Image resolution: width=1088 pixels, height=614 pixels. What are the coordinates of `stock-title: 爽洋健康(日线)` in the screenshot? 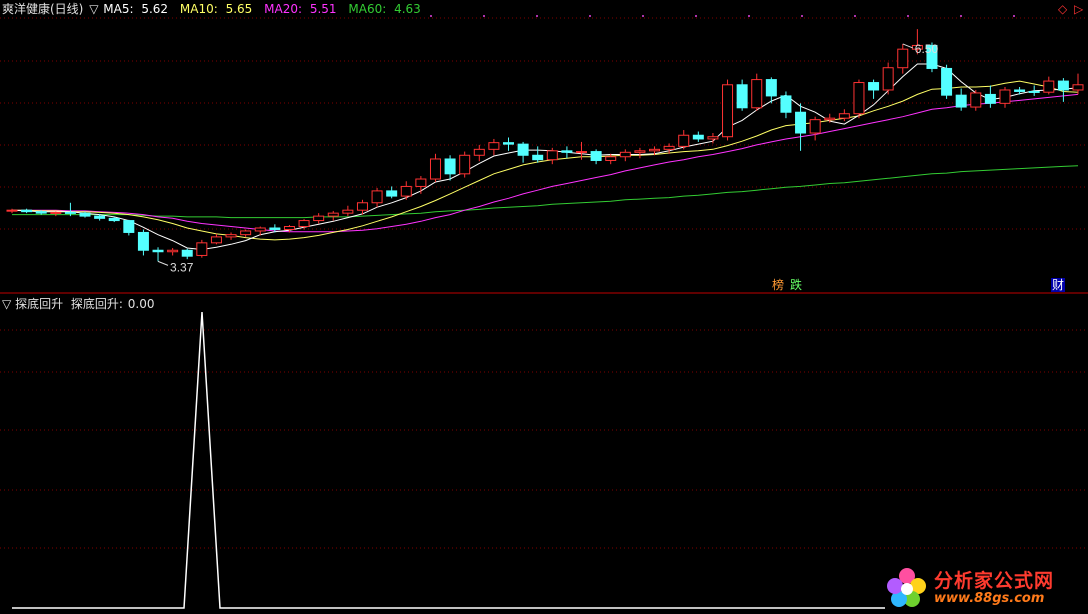 It's located at (42, 9).